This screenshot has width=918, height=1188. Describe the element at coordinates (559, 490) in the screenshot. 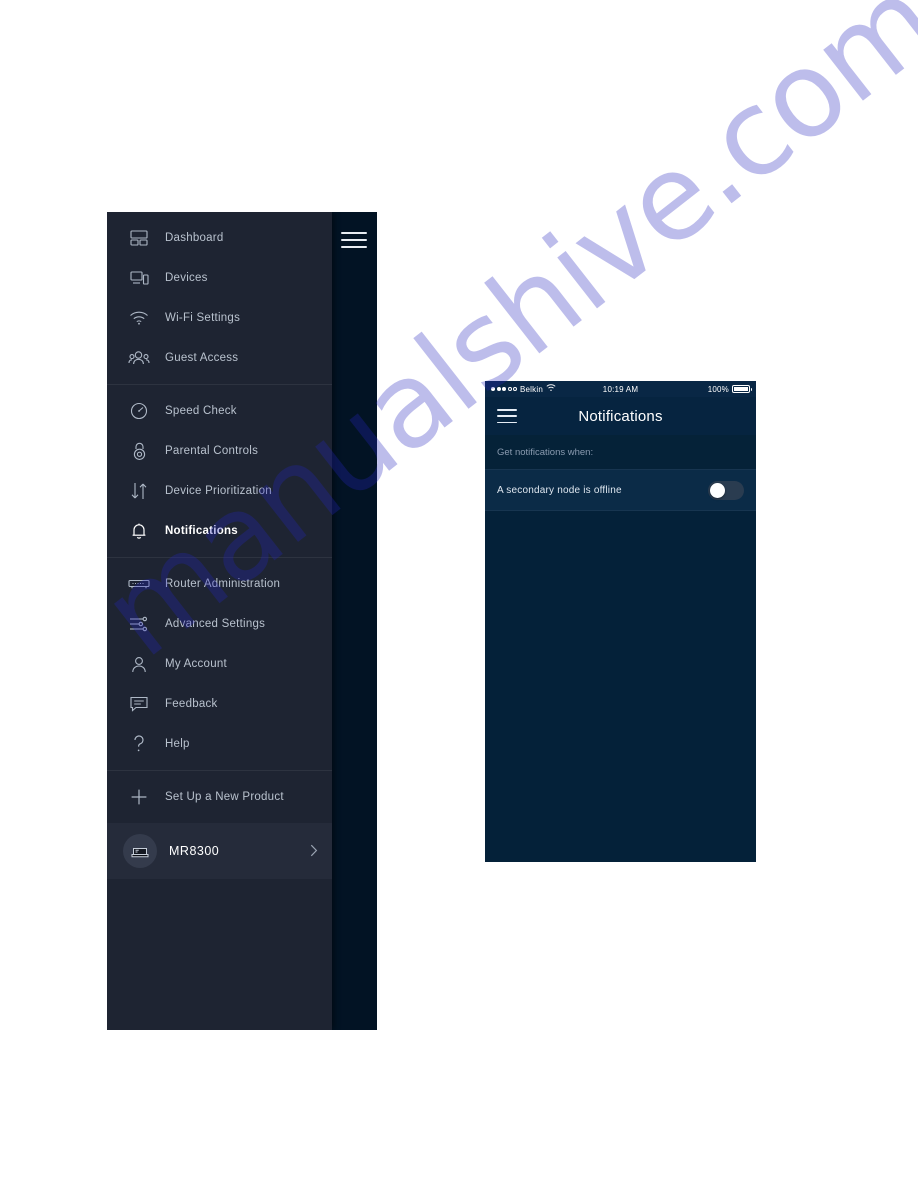

I see `notification-setting-label: A secondary node is offline` at that location.